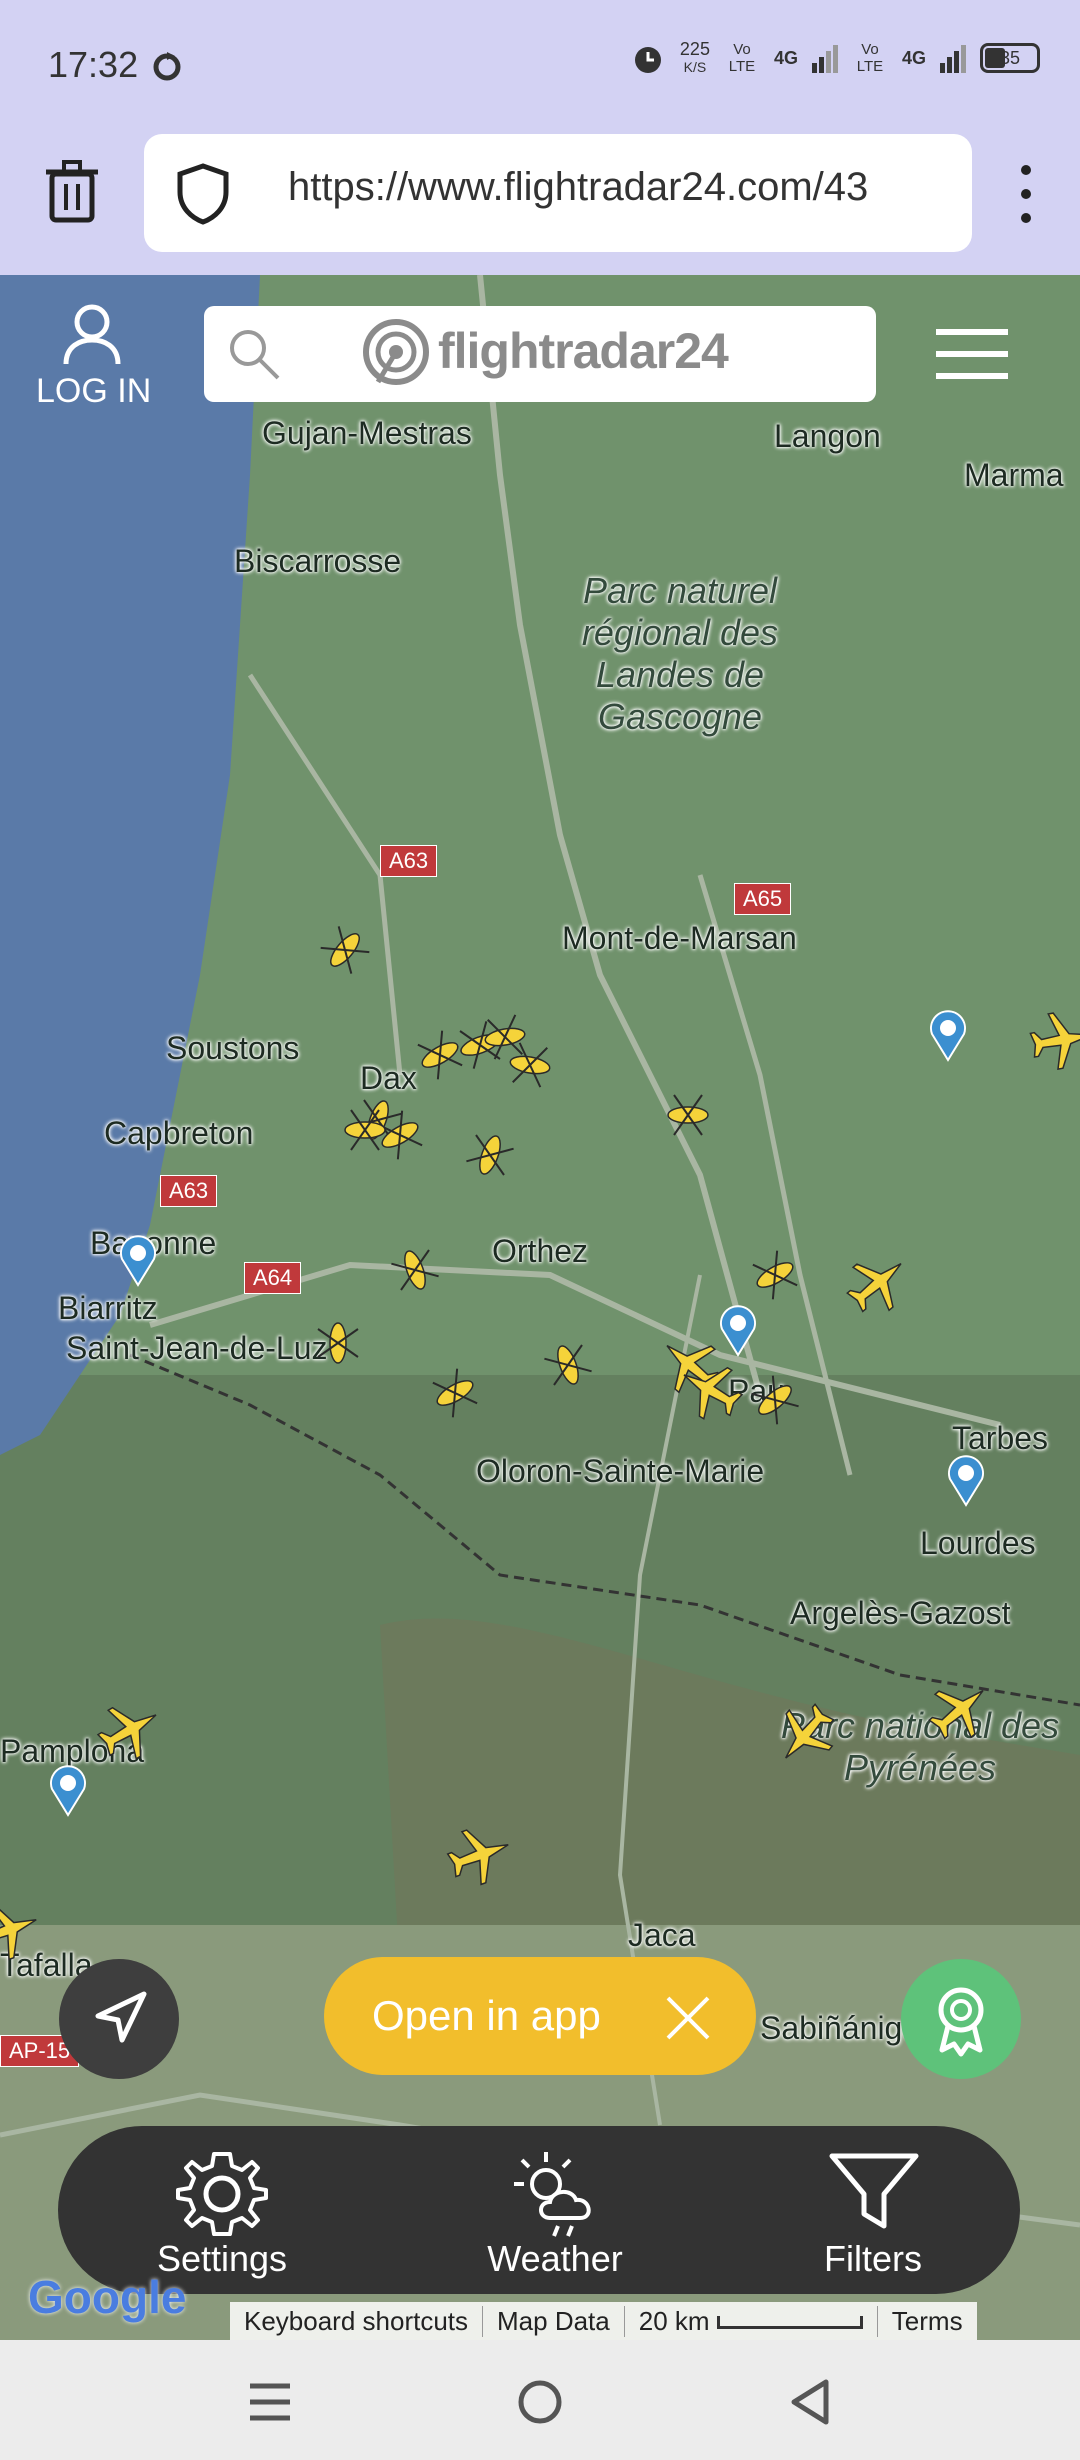 The height and width of the screenshot is (2460, 1080). I want to click on battery-icon: 35, so click(1010, 58).